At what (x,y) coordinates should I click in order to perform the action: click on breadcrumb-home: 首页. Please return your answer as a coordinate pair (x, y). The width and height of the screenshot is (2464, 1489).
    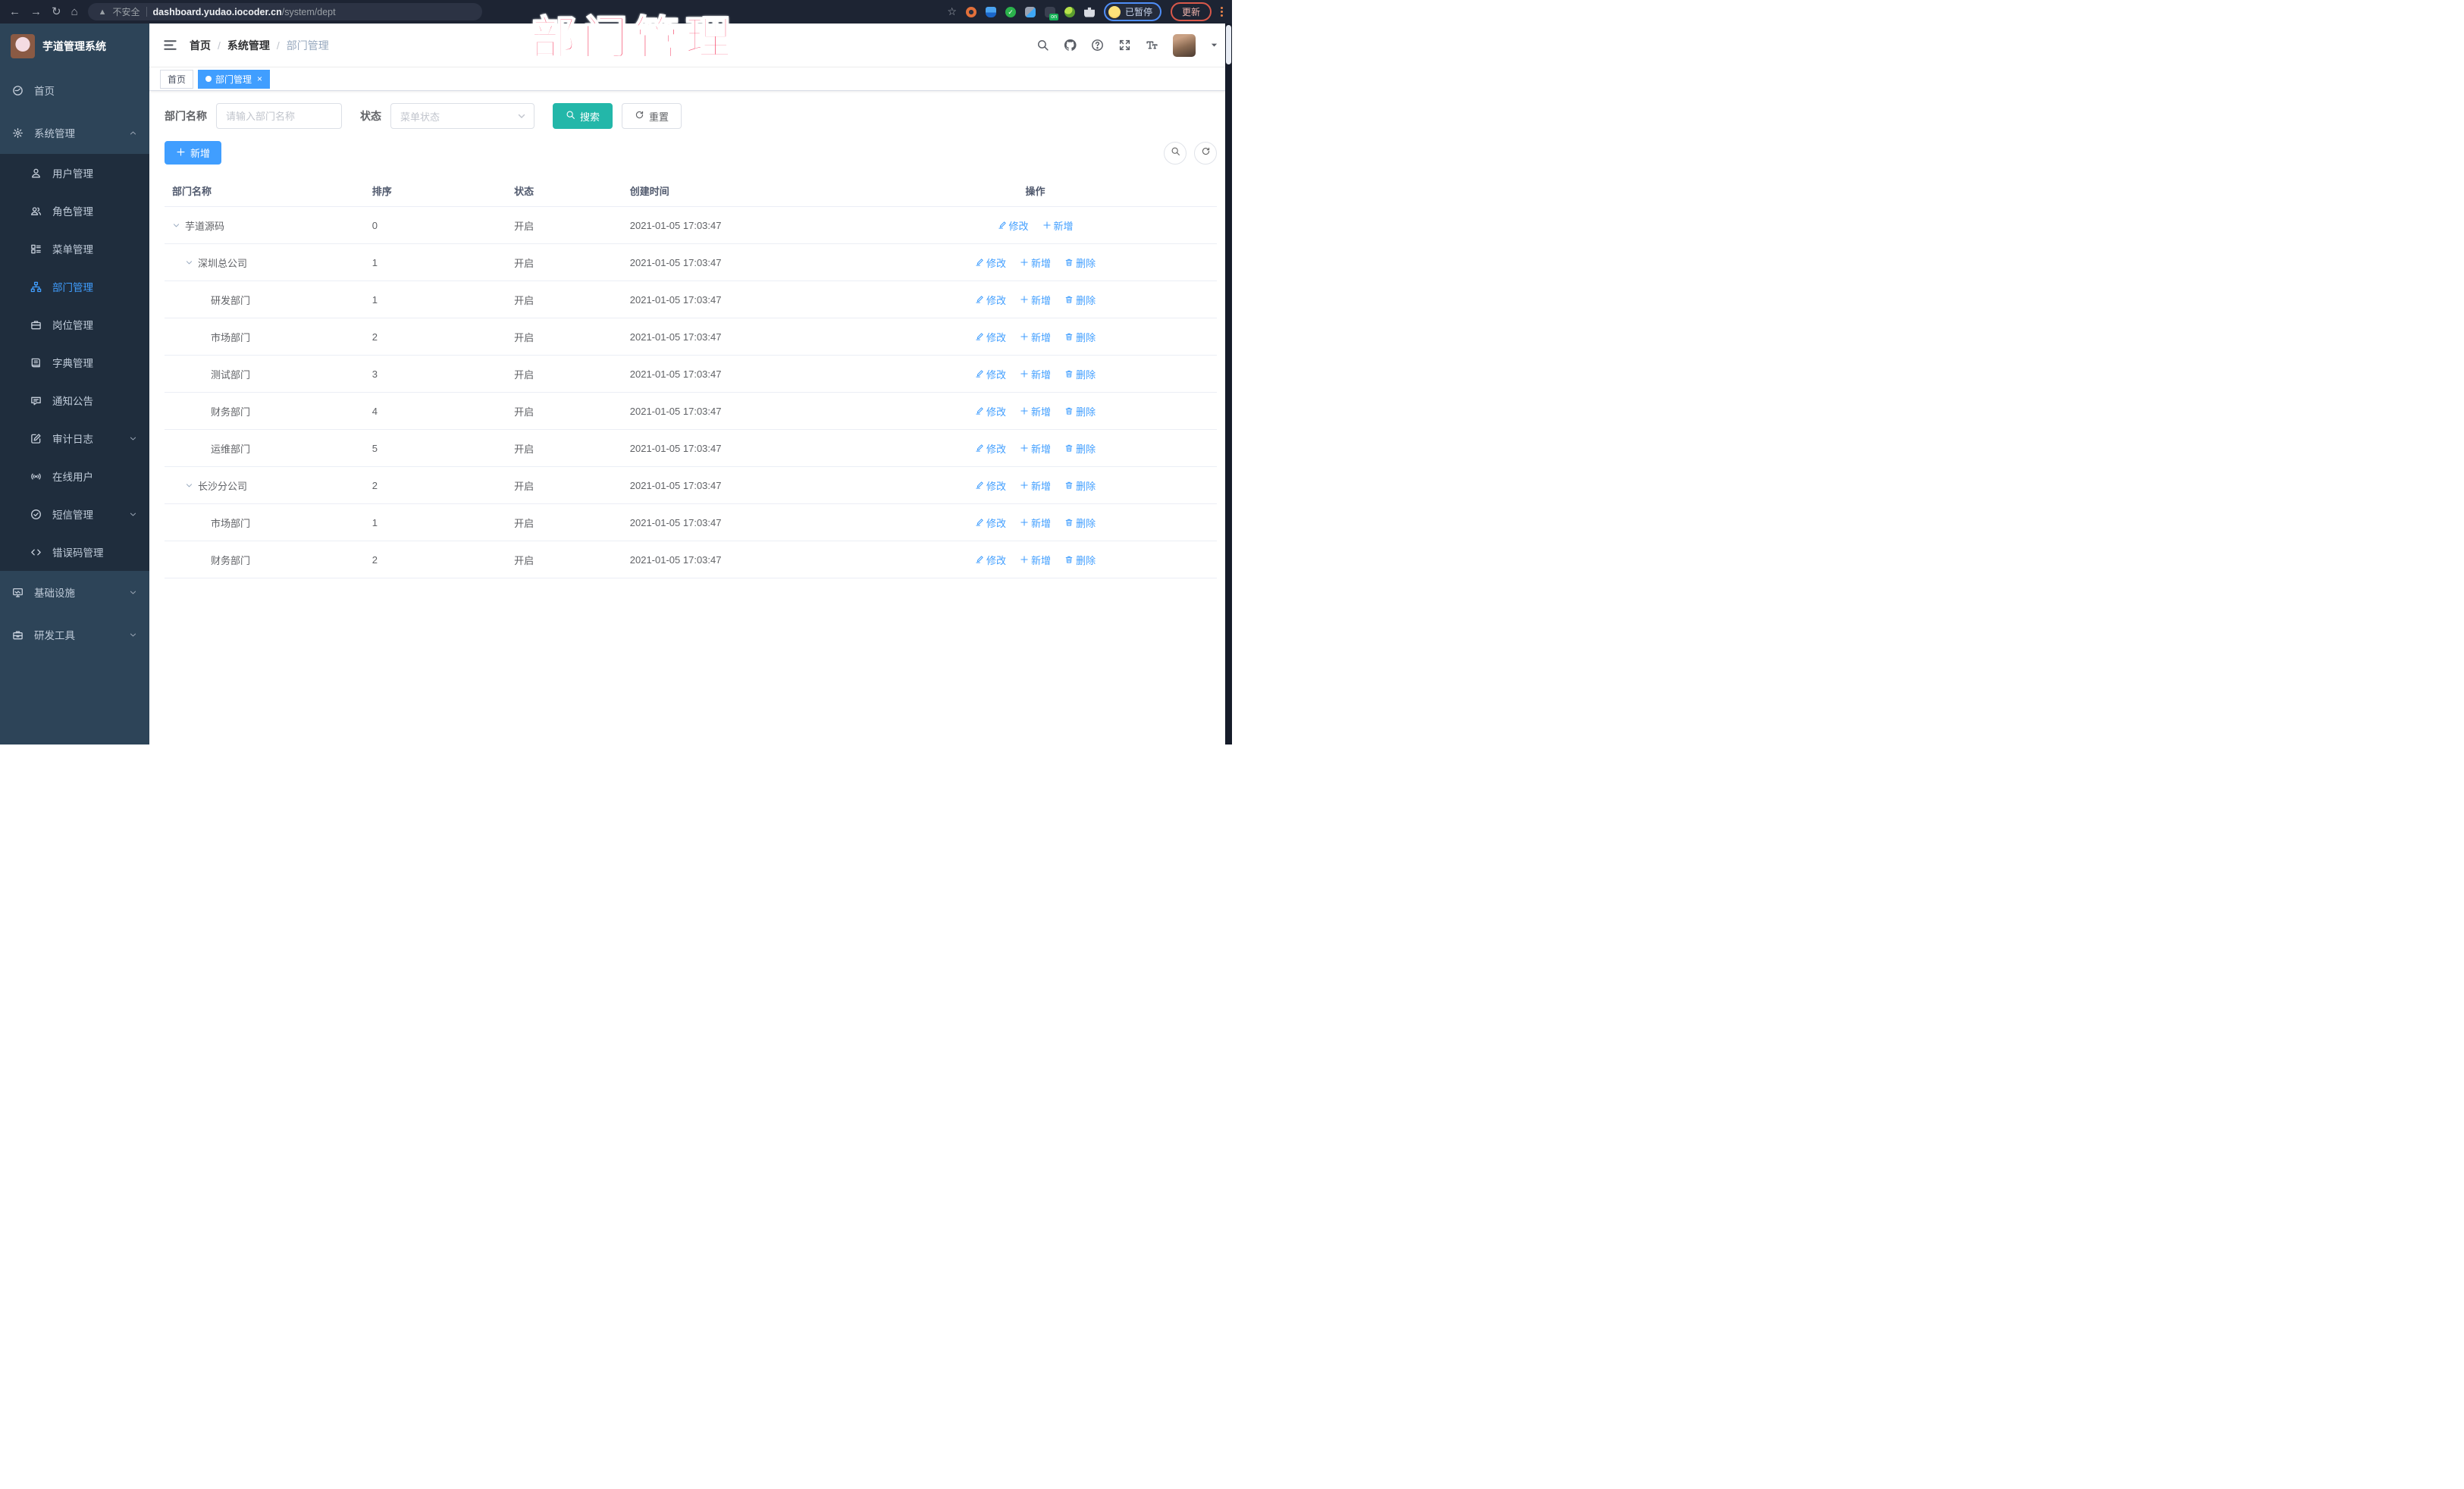
    Looking at the image, I should click on (200, 45).